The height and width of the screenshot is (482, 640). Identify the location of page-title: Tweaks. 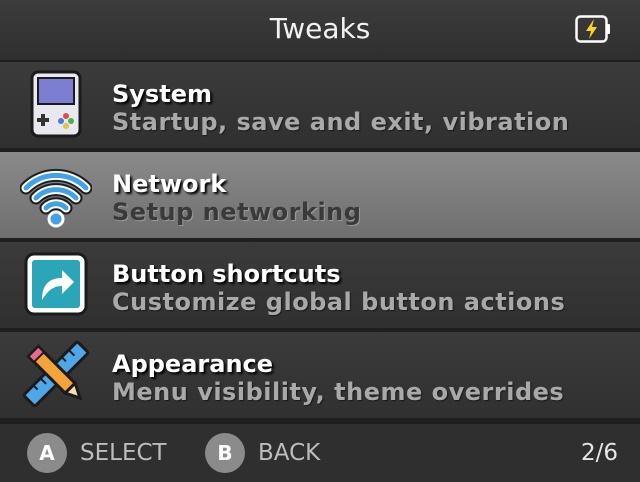
(320, 28).